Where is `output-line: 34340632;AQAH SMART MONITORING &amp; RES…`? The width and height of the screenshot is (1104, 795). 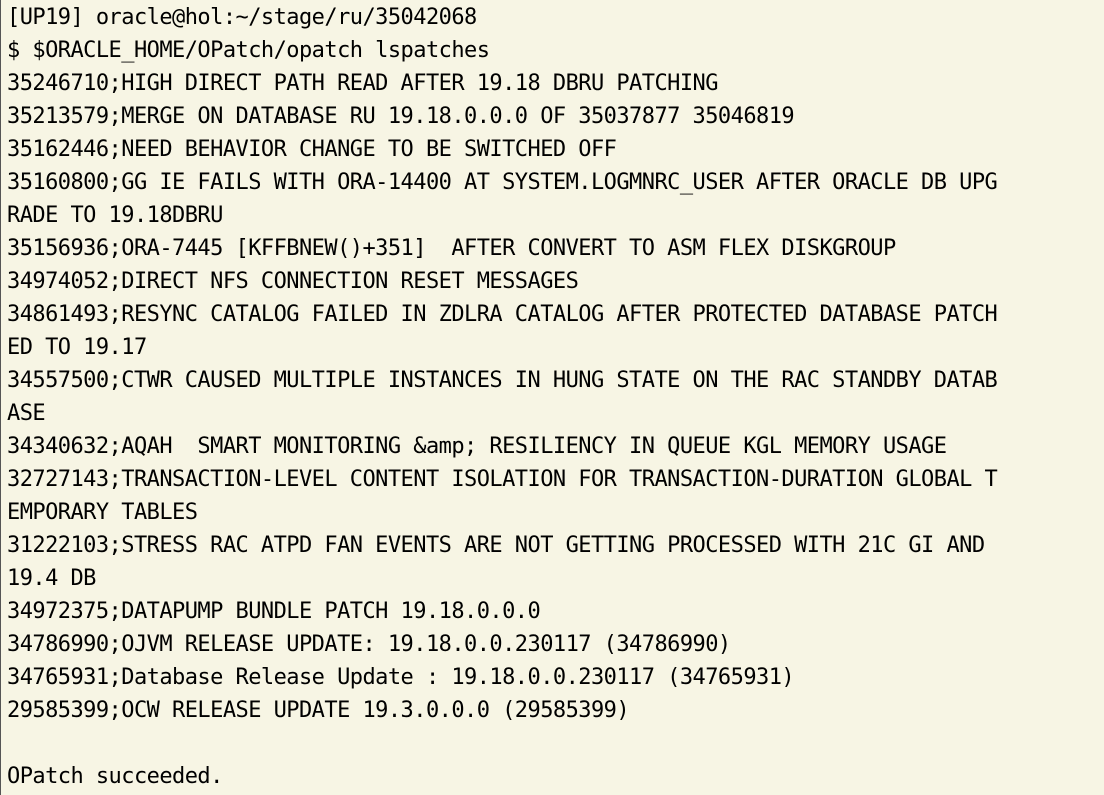
output-line: 34340632;AQAH SMART MONITORING &amp; RES… is located at coordinates (477, 446).